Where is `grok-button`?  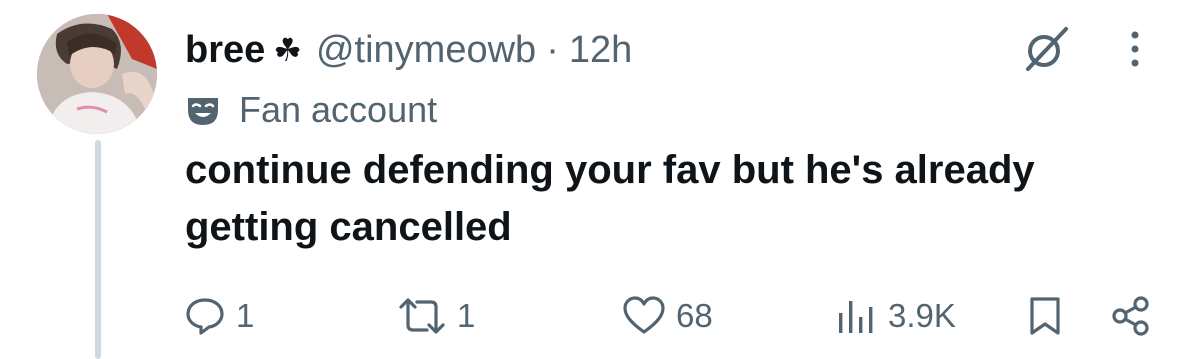 grok-button is located at coordinates (1046, 49).